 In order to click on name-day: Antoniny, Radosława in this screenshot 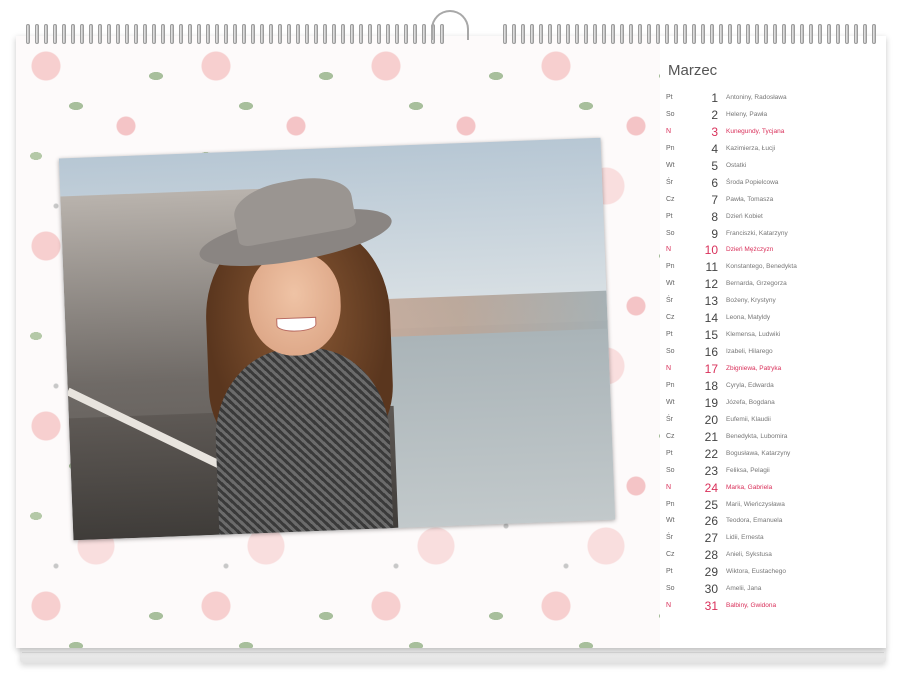, I will do `click(756, 97)`.